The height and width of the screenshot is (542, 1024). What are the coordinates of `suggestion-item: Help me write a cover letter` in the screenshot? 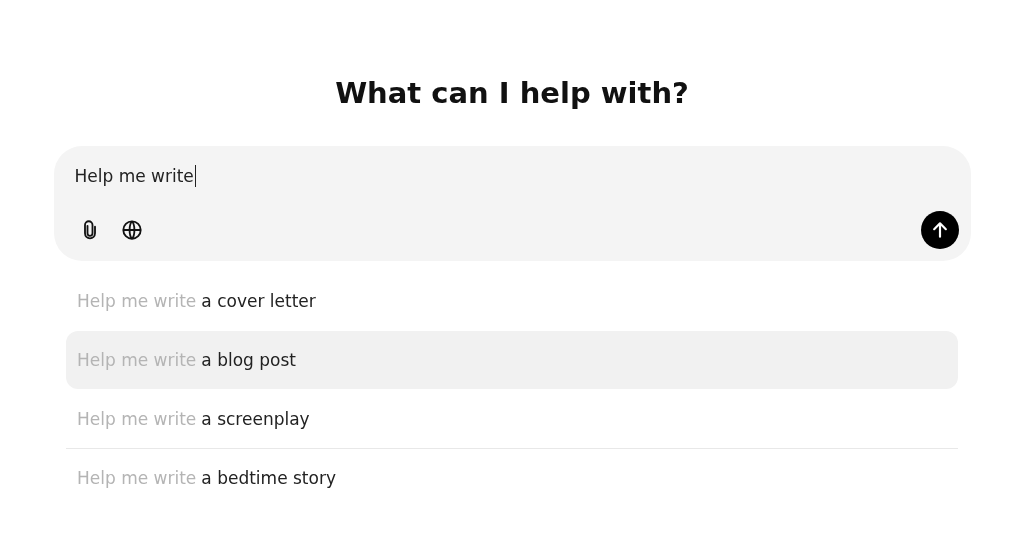 It's located at (512, 301).